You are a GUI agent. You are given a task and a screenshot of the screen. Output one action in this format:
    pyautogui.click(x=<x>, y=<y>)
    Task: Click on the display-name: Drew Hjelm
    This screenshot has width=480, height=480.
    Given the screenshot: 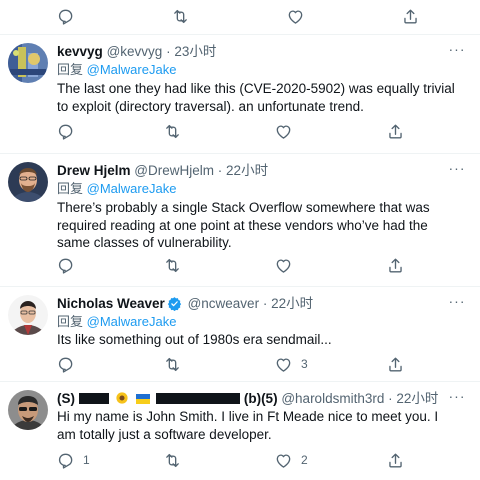 What is the action you would take?
    pyautogui.click(x=94, y=170)
    